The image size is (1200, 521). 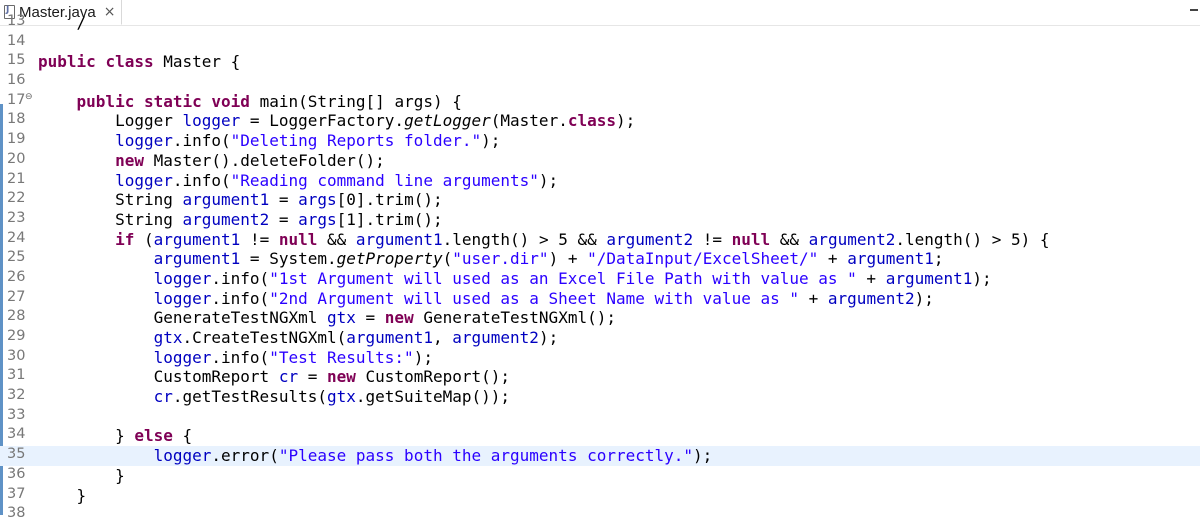 What do you see at coordinates (16, 473) in the screenshot?
I see `line-number: 36` at bounding box center [16, 473].